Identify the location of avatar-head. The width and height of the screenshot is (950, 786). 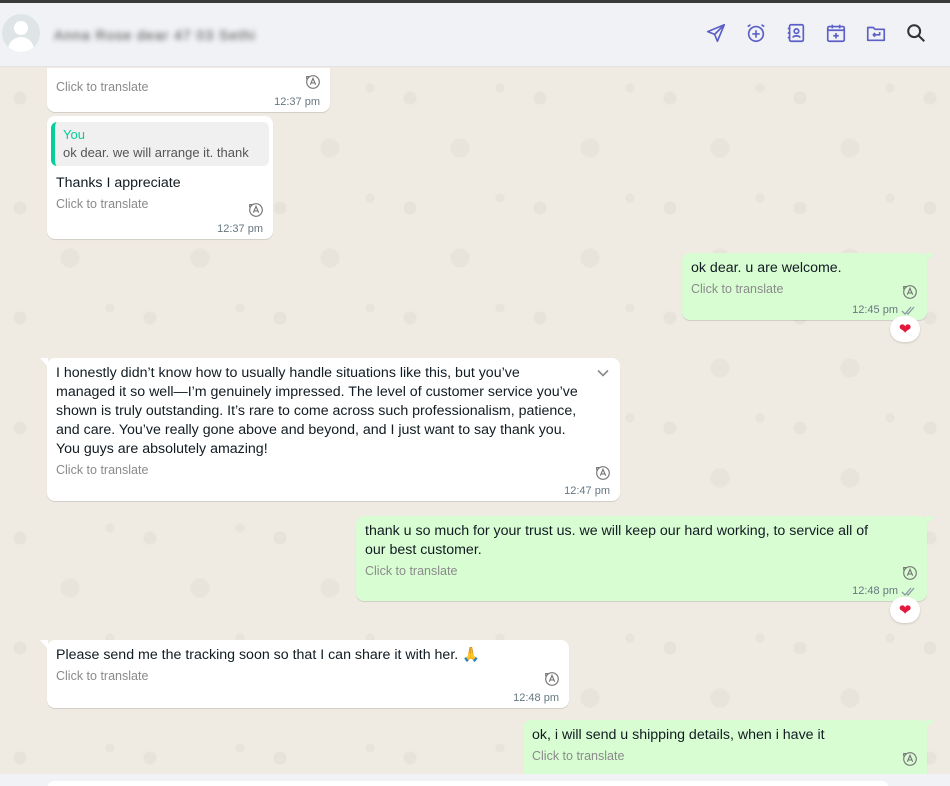
(21, 28).